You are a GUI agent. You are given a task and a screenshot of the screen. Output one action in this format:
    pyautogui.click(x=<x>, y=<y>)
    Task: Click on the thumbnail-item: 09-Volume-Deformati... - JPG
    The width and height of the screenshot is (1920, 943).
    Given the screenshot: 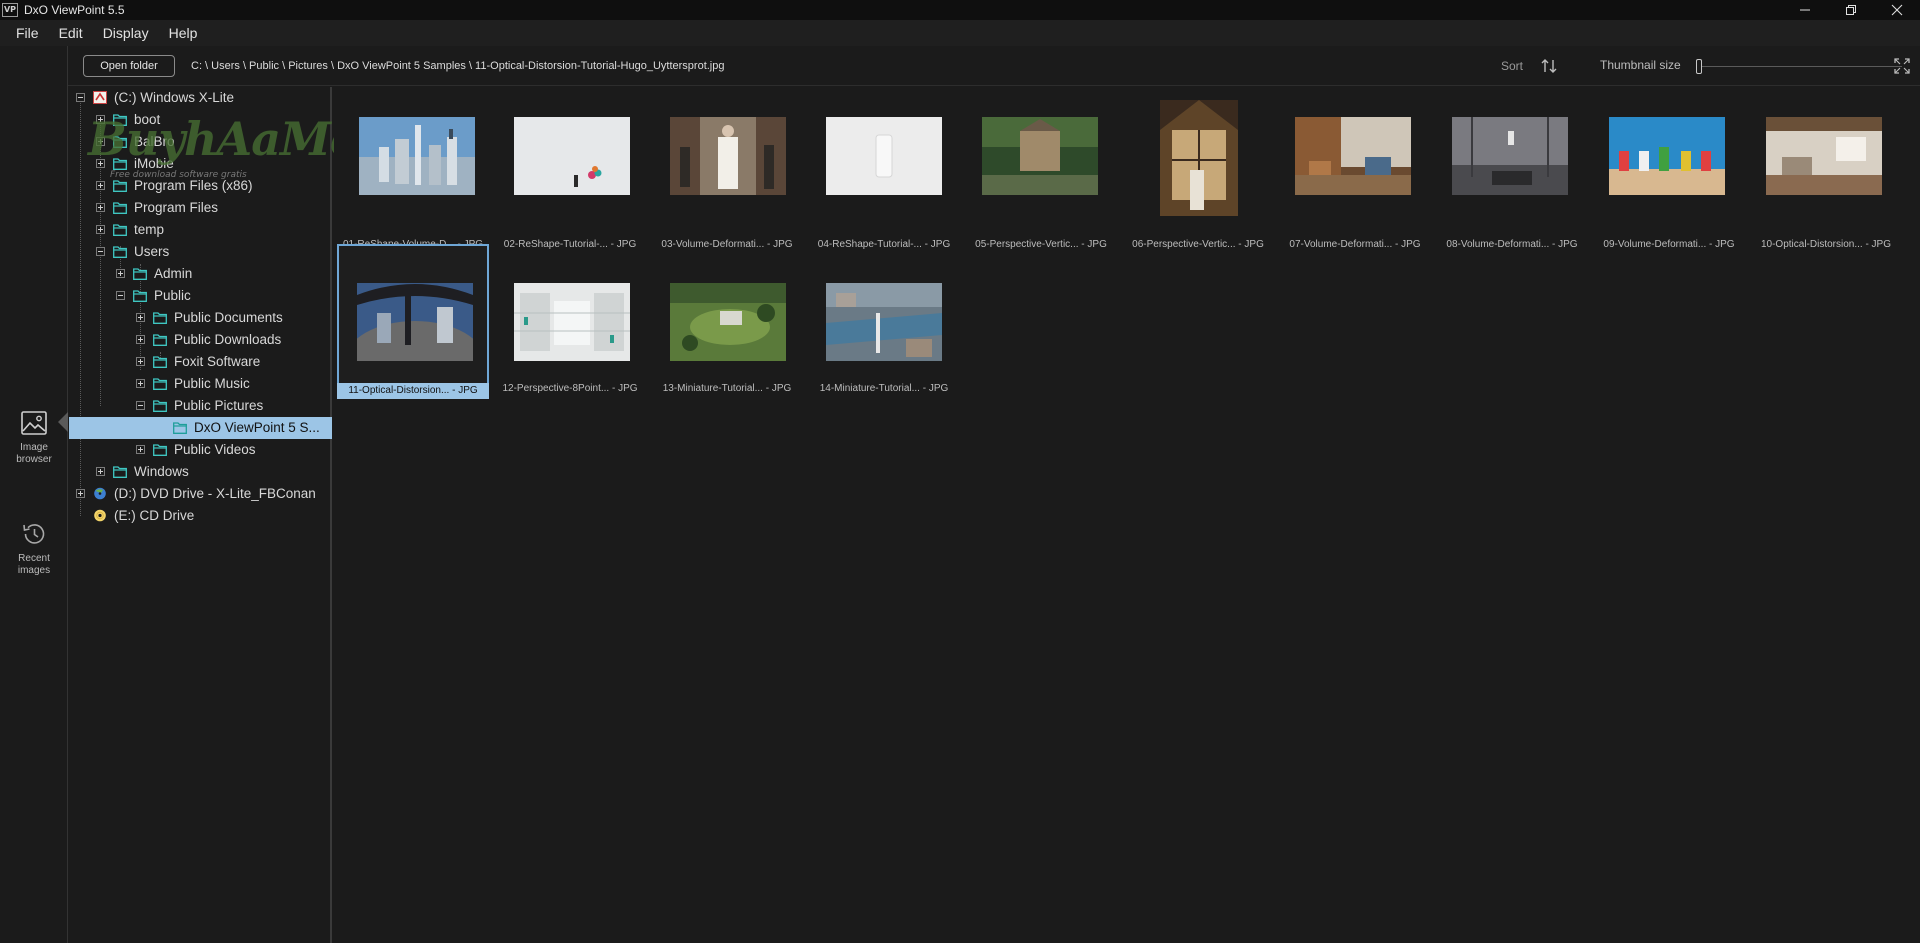 What is the action you would take?
    pyautogui.click(x=1669, y=177)
    